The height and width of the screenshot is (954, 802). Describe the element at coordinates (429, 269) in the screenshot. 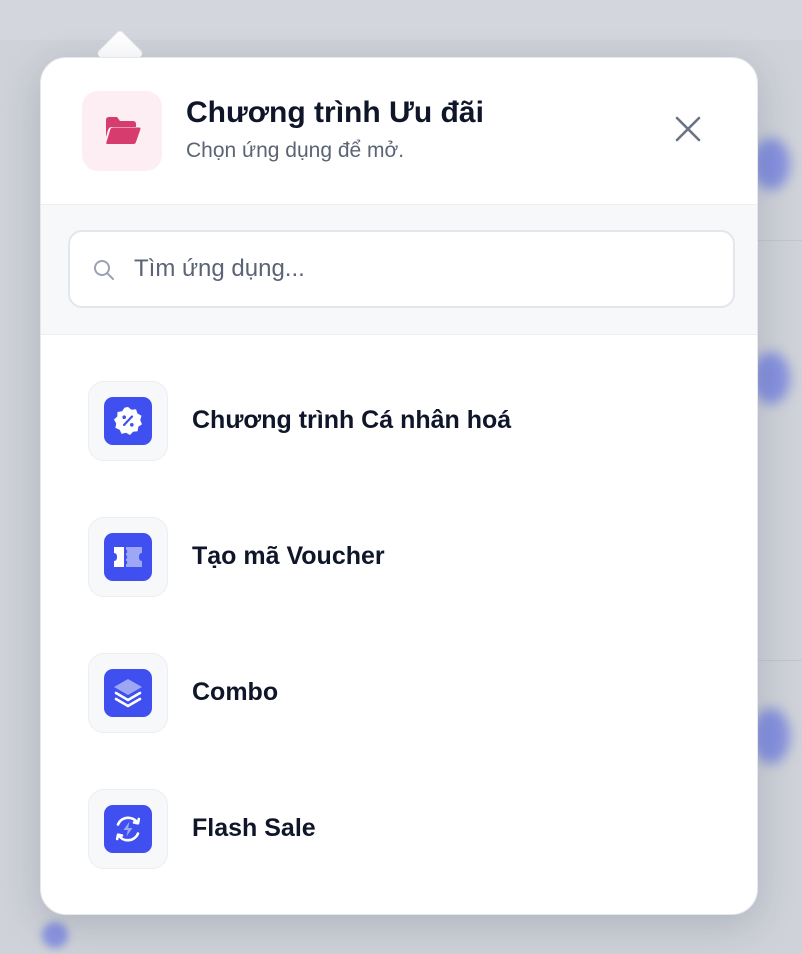

I see `search-input` at that location.